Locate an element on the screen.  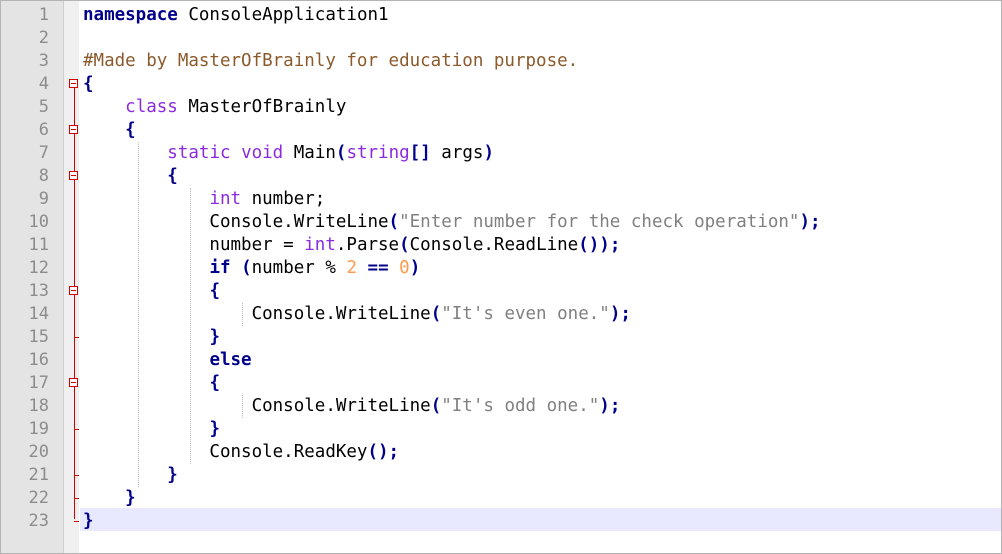
code-text: Console.WriteLine("It's even one."); is located at coordinates (357, 314).